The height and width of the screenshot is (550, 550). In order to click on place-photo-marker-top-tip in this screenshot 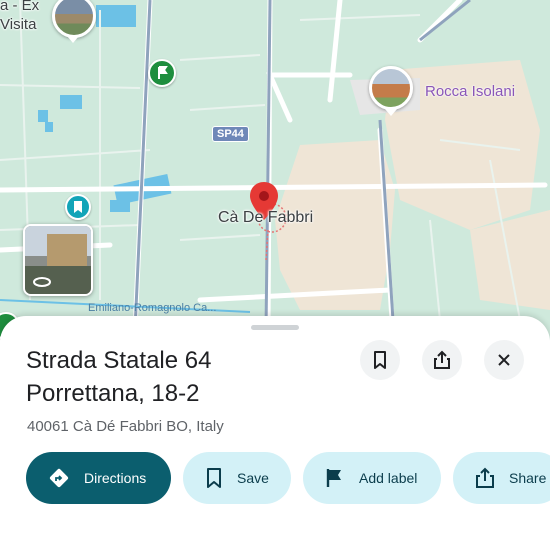, I will do `click(73, 39)`.